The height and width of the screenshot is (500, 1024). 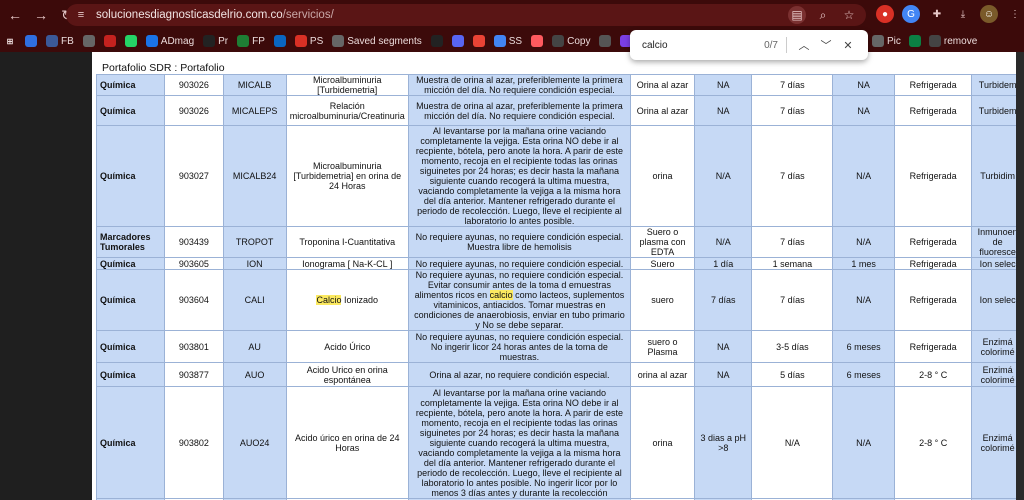 What do you see at coordinates (316, 41) in the screenshot?
I see `bookmark-label: PS` at bounding box center [316, 41].